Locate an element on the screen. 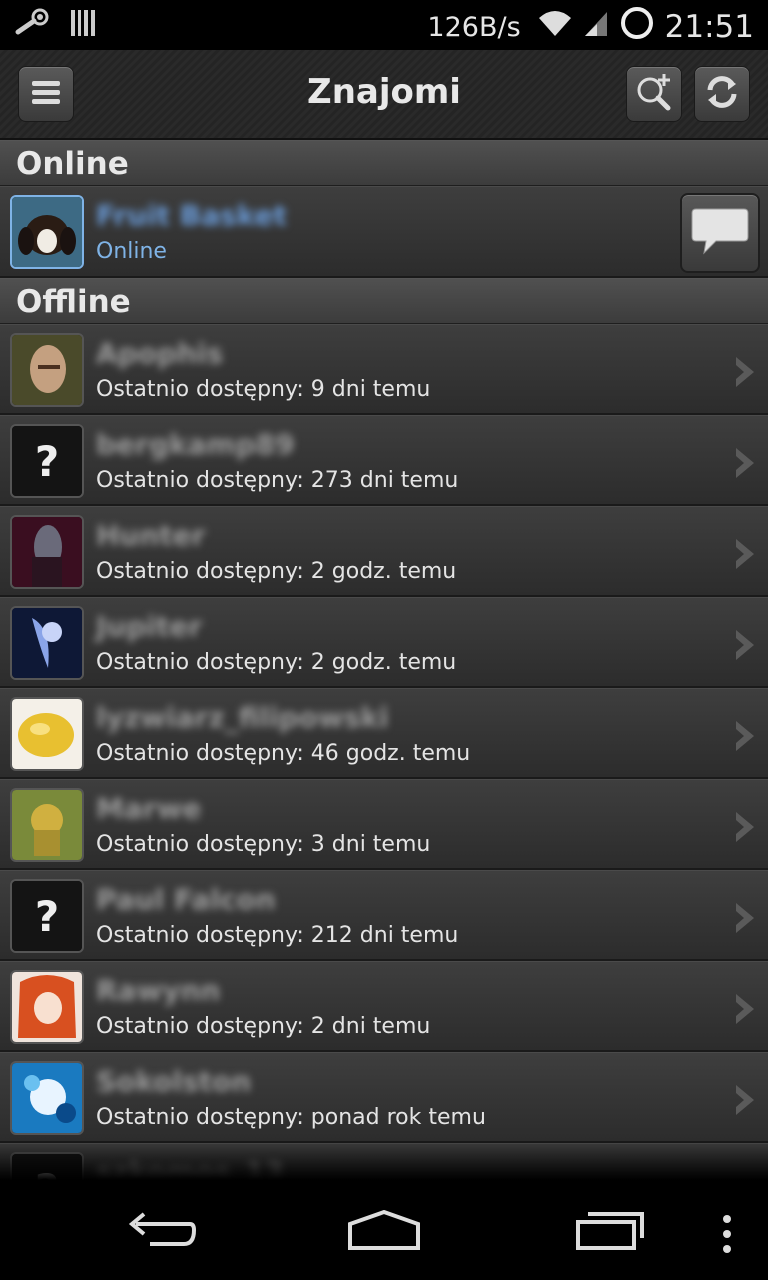 This screenshot has width=768, height=1280. section-header-online: Online is located at coordinates (384, 163).